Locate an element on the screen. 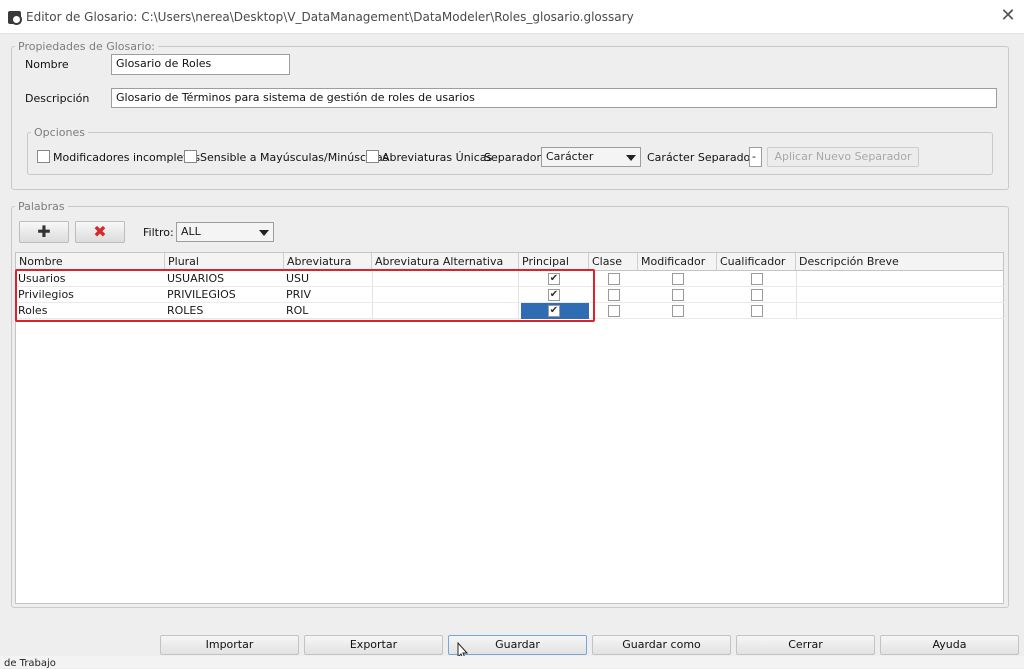 The width and height of the screenshot is (1024, 669). highlight-annotation is located at coordinates (305, 295).